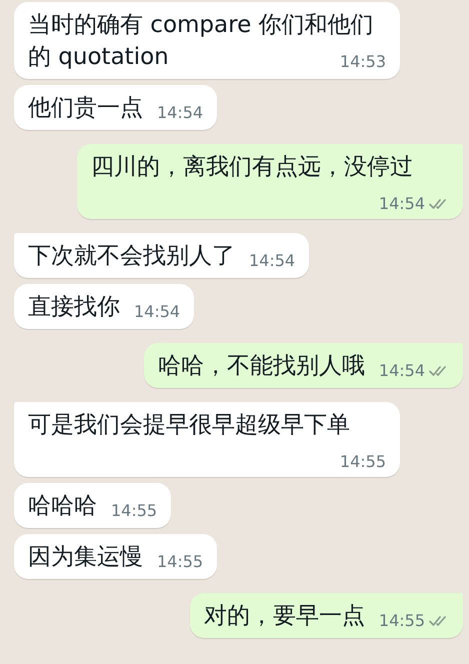 Image resolution: width=469 pixels, height=664 pixels. I want to click on message-text: 他们贵一点 14:54, so click(116, 109).